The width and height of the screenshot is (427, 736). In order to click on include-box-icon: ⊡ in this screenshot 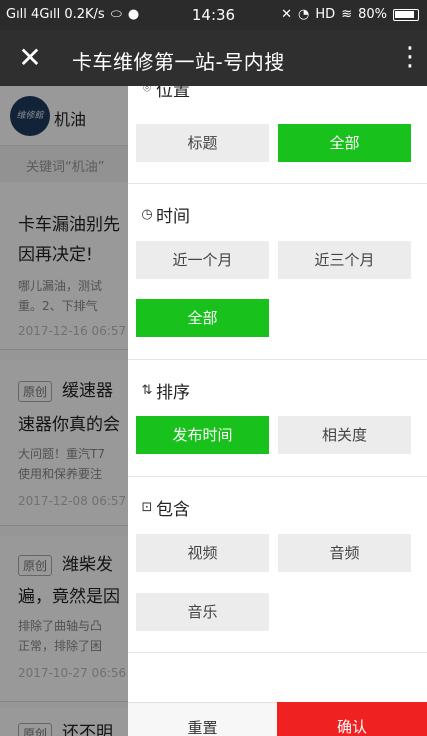, I will do `click(147, 507)`.